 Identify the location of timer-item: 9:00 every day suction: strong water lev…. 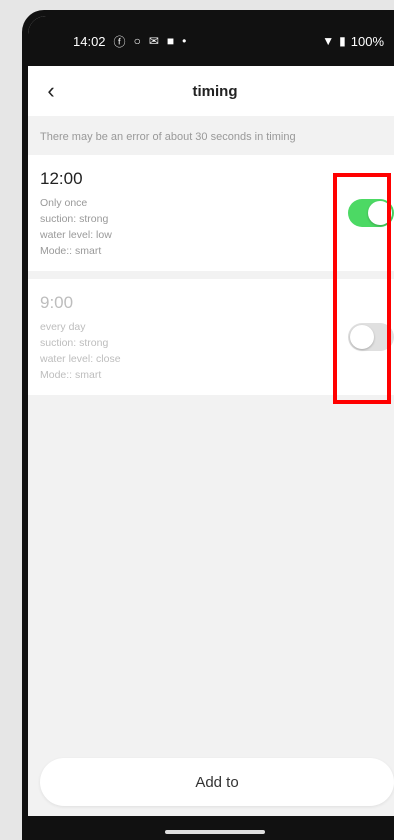
(211, 337).